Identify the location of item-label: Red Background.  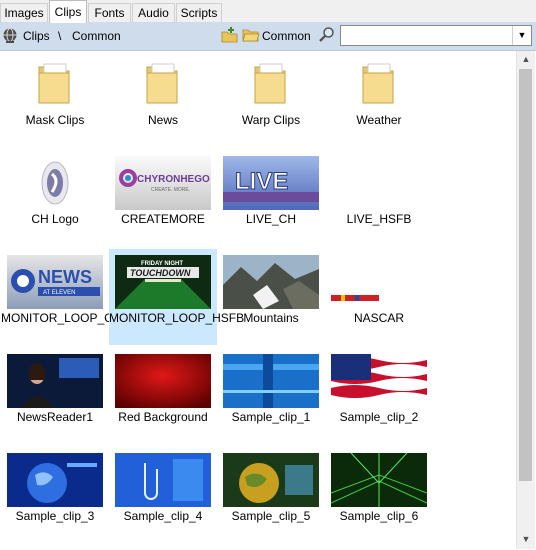
(163, 417).